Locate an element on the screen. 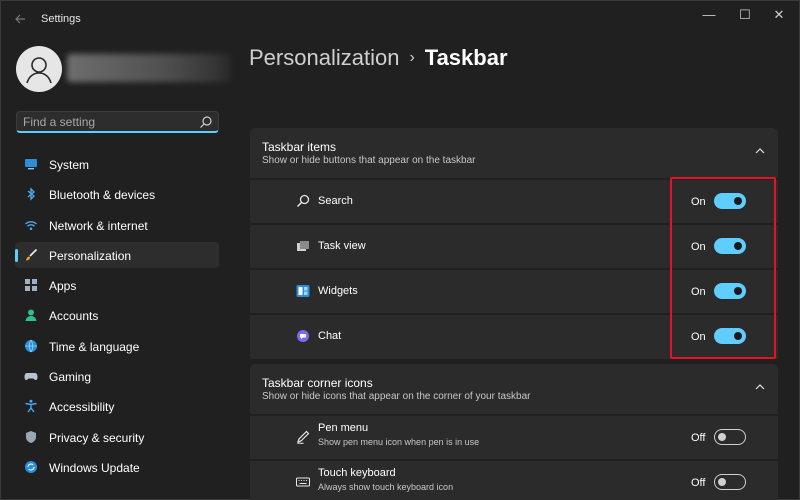 The image size is (800, 500). keyboard-icon is located at coordinates (303, 482).